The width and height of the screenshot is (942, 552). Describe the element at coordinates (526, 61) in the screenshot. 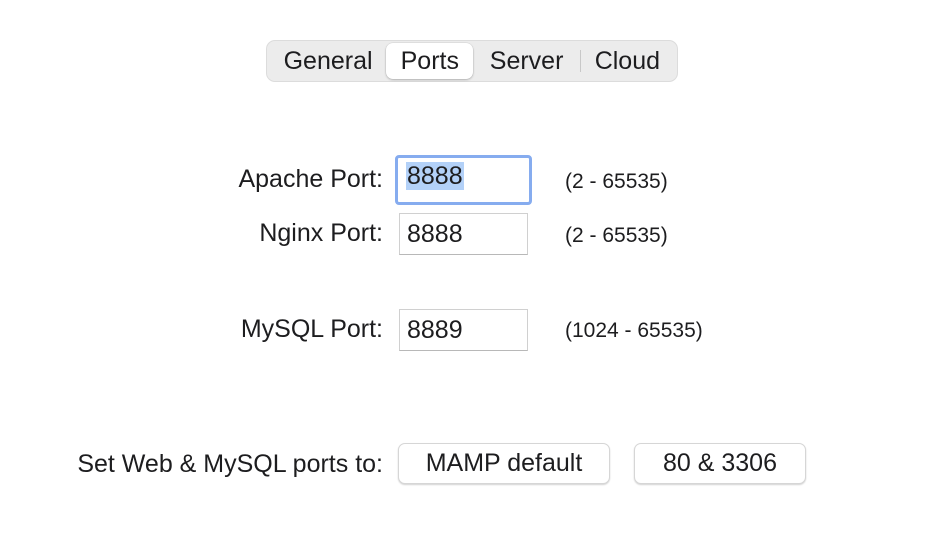

I see `tab-server: Server` at that location.